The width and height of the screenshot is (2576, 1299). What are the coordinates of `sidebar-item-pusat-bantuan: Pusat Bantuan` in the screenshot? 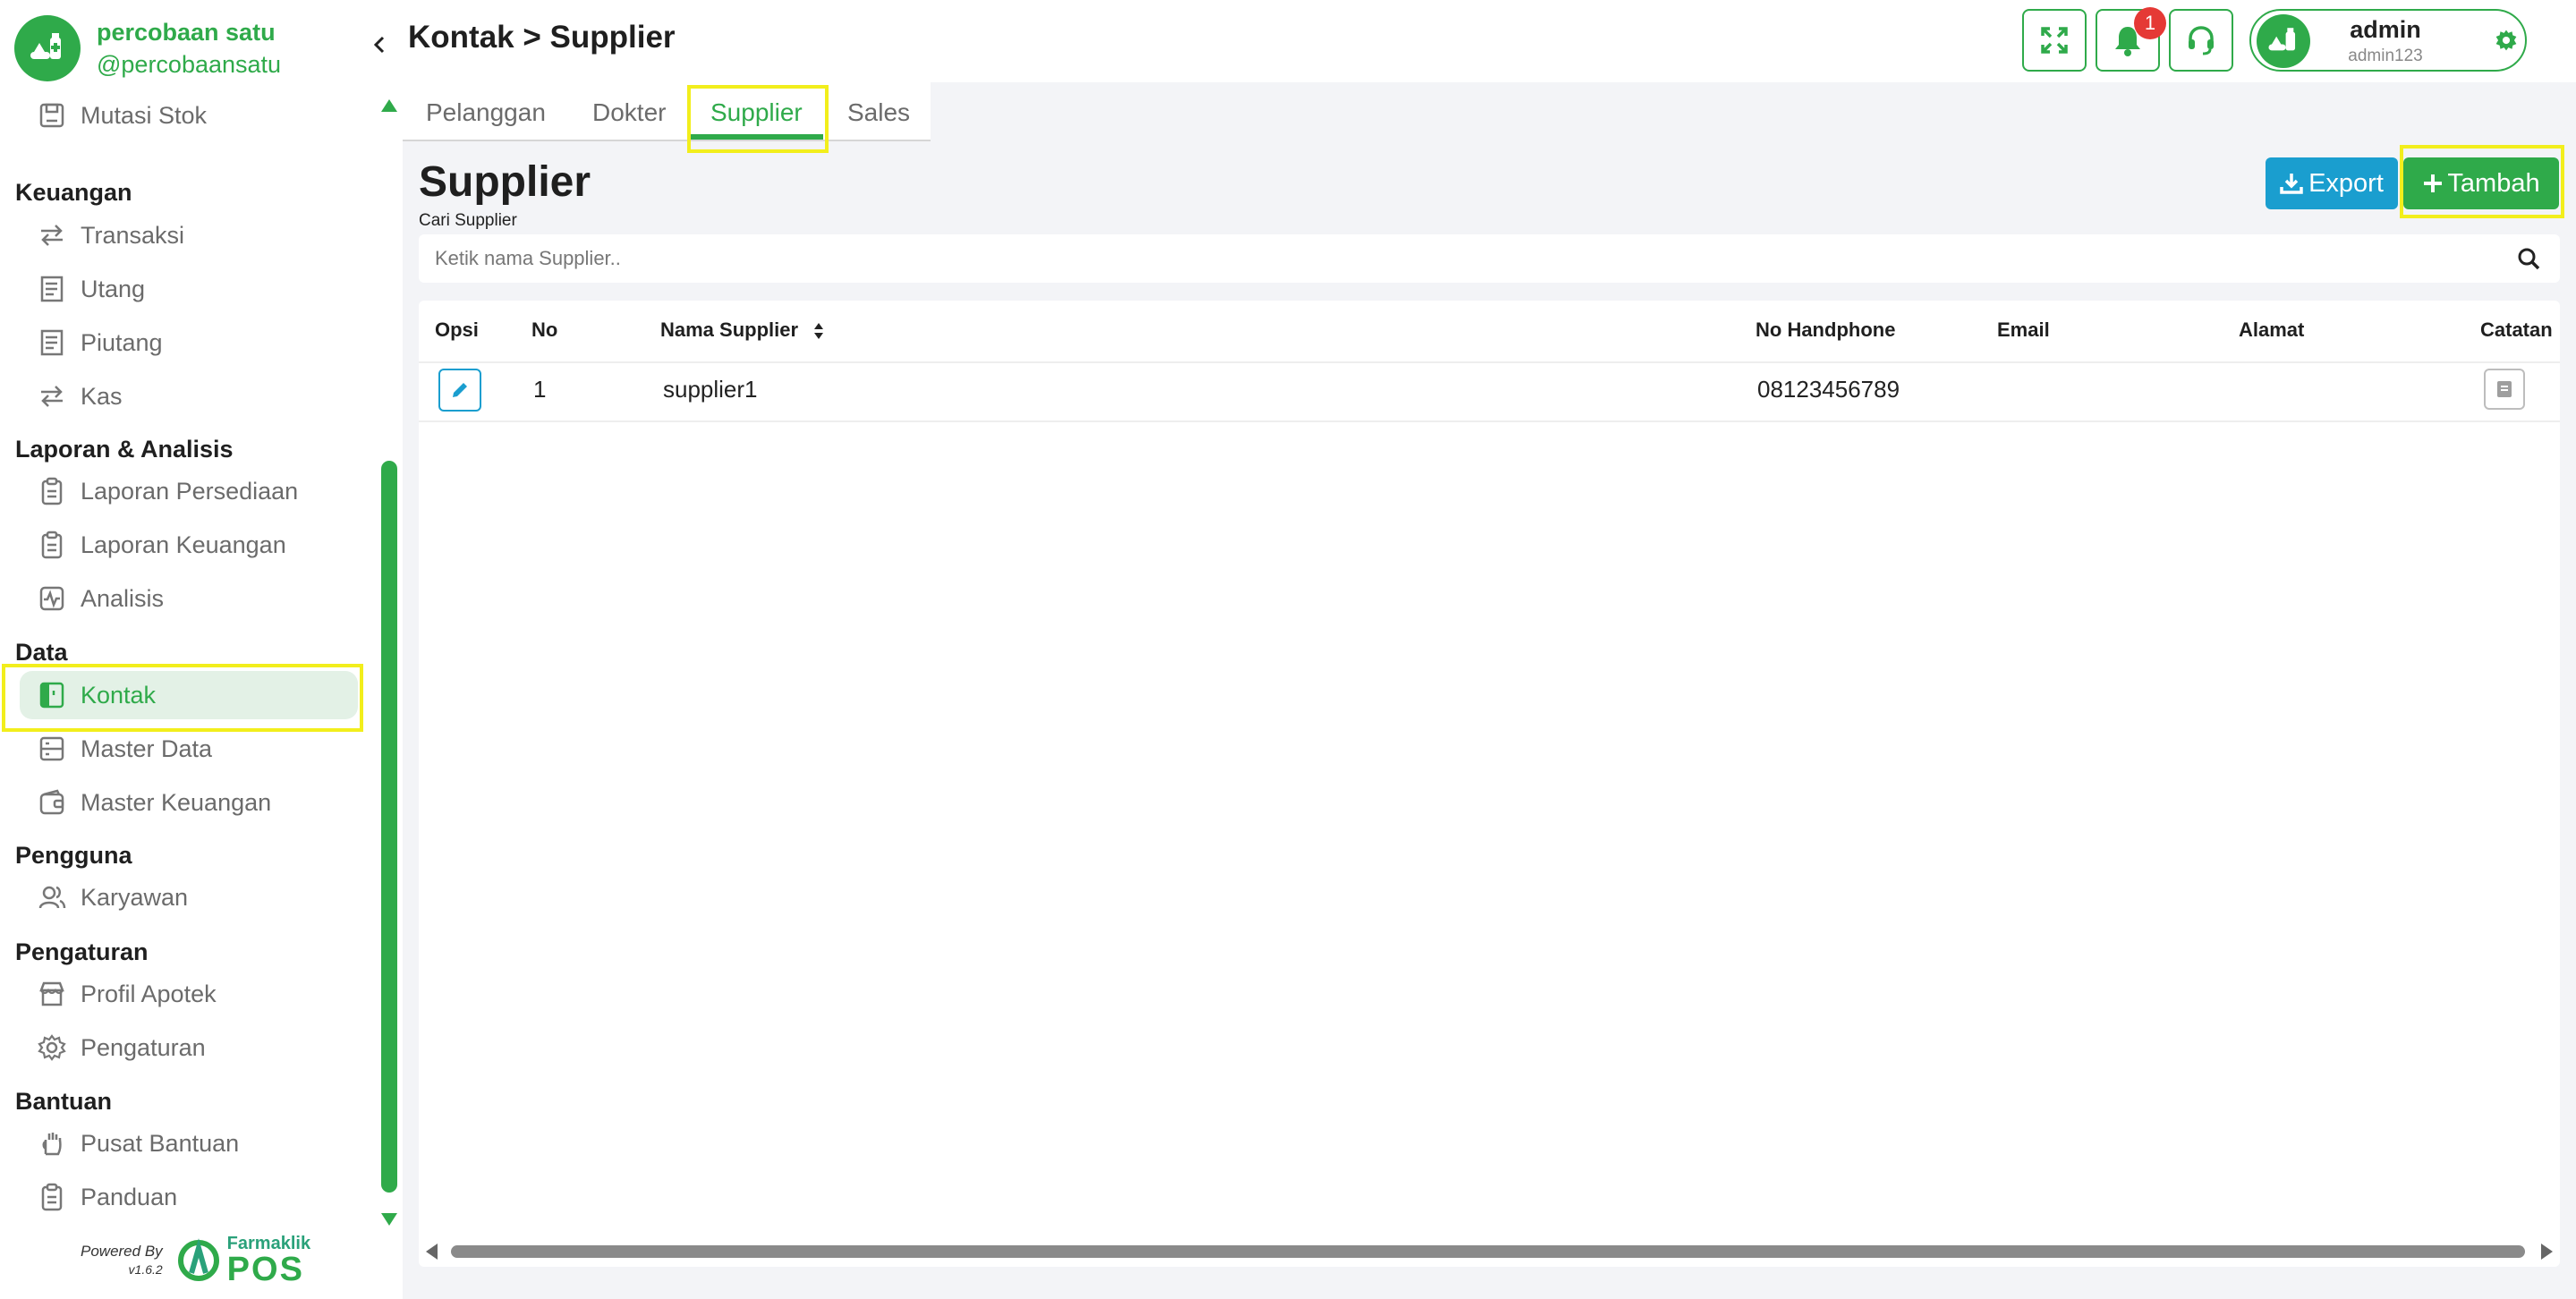 It's located at (189, 1143).